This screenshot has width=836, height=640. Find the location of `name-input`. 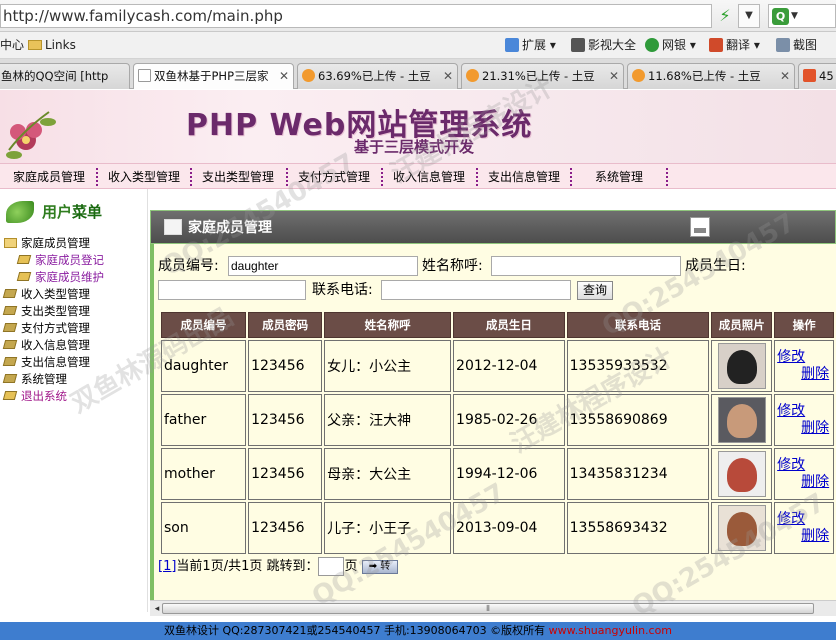

name-input is located at coordinates (586, 266).